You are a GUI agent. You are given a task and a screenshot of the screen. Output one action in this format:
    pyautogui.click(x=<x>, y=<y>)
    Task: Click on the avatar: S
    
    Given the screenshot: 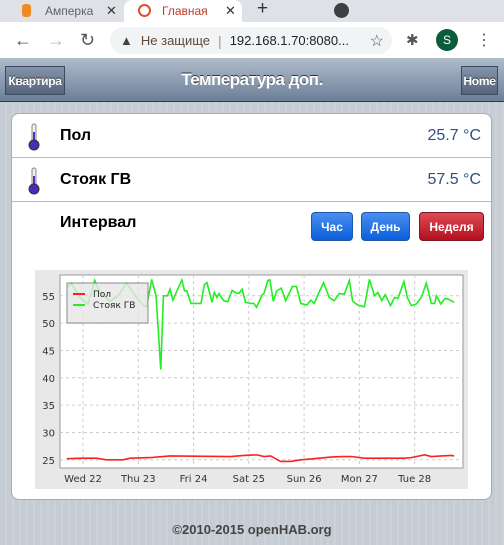 What is the action you would take?
    pyautogui.click(x=447, y=40)
    